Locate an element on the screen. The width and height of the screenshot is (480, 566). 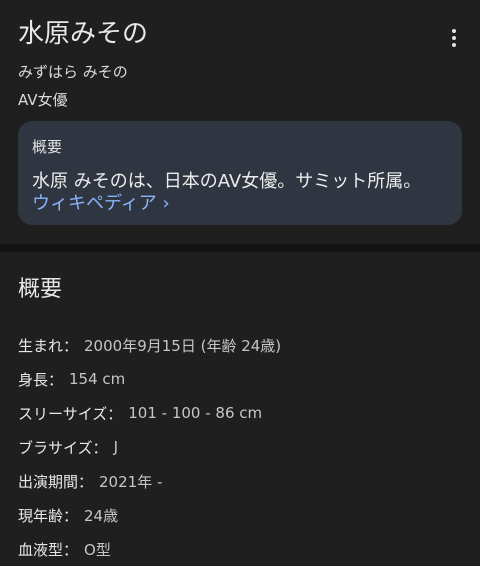
section-divider is located at coordinates (240, 248).